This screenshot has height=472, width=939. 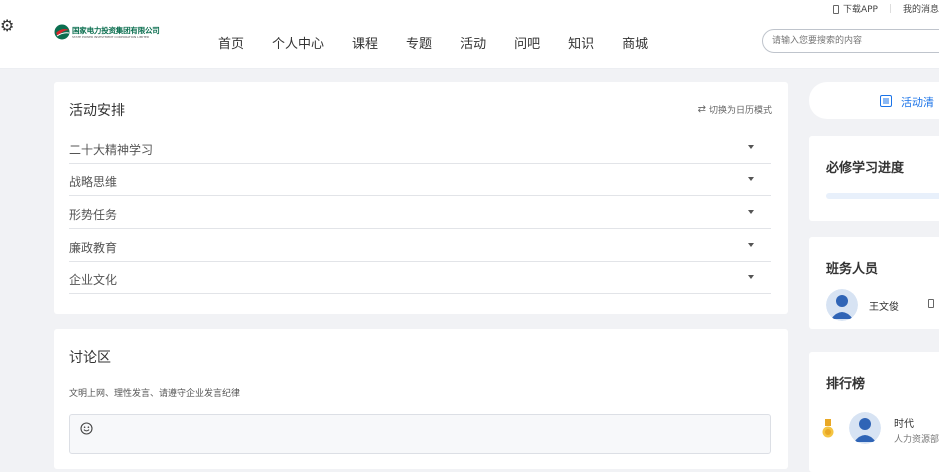 What do you see at coordinates (93, 182) in the screenshot?
I see `schedule-item-label: 战略思维` at bounding box center [93, 182].